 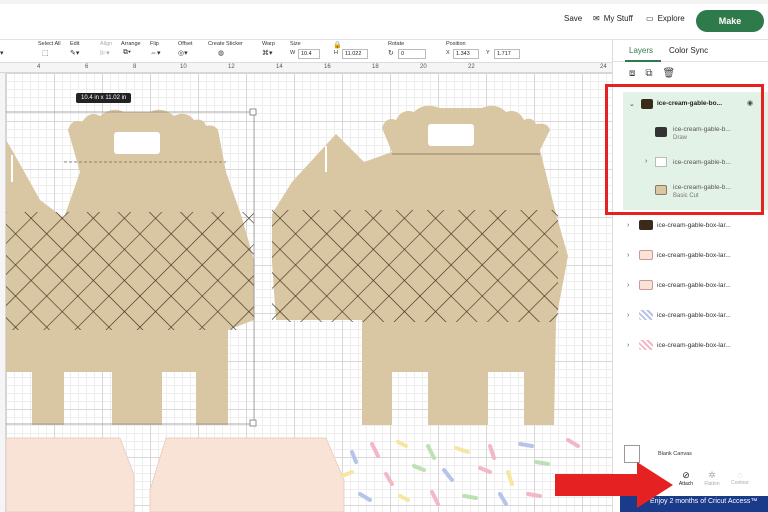 I want to click on select-all-tool: Select All ⬚, so click(x=49, y=49).